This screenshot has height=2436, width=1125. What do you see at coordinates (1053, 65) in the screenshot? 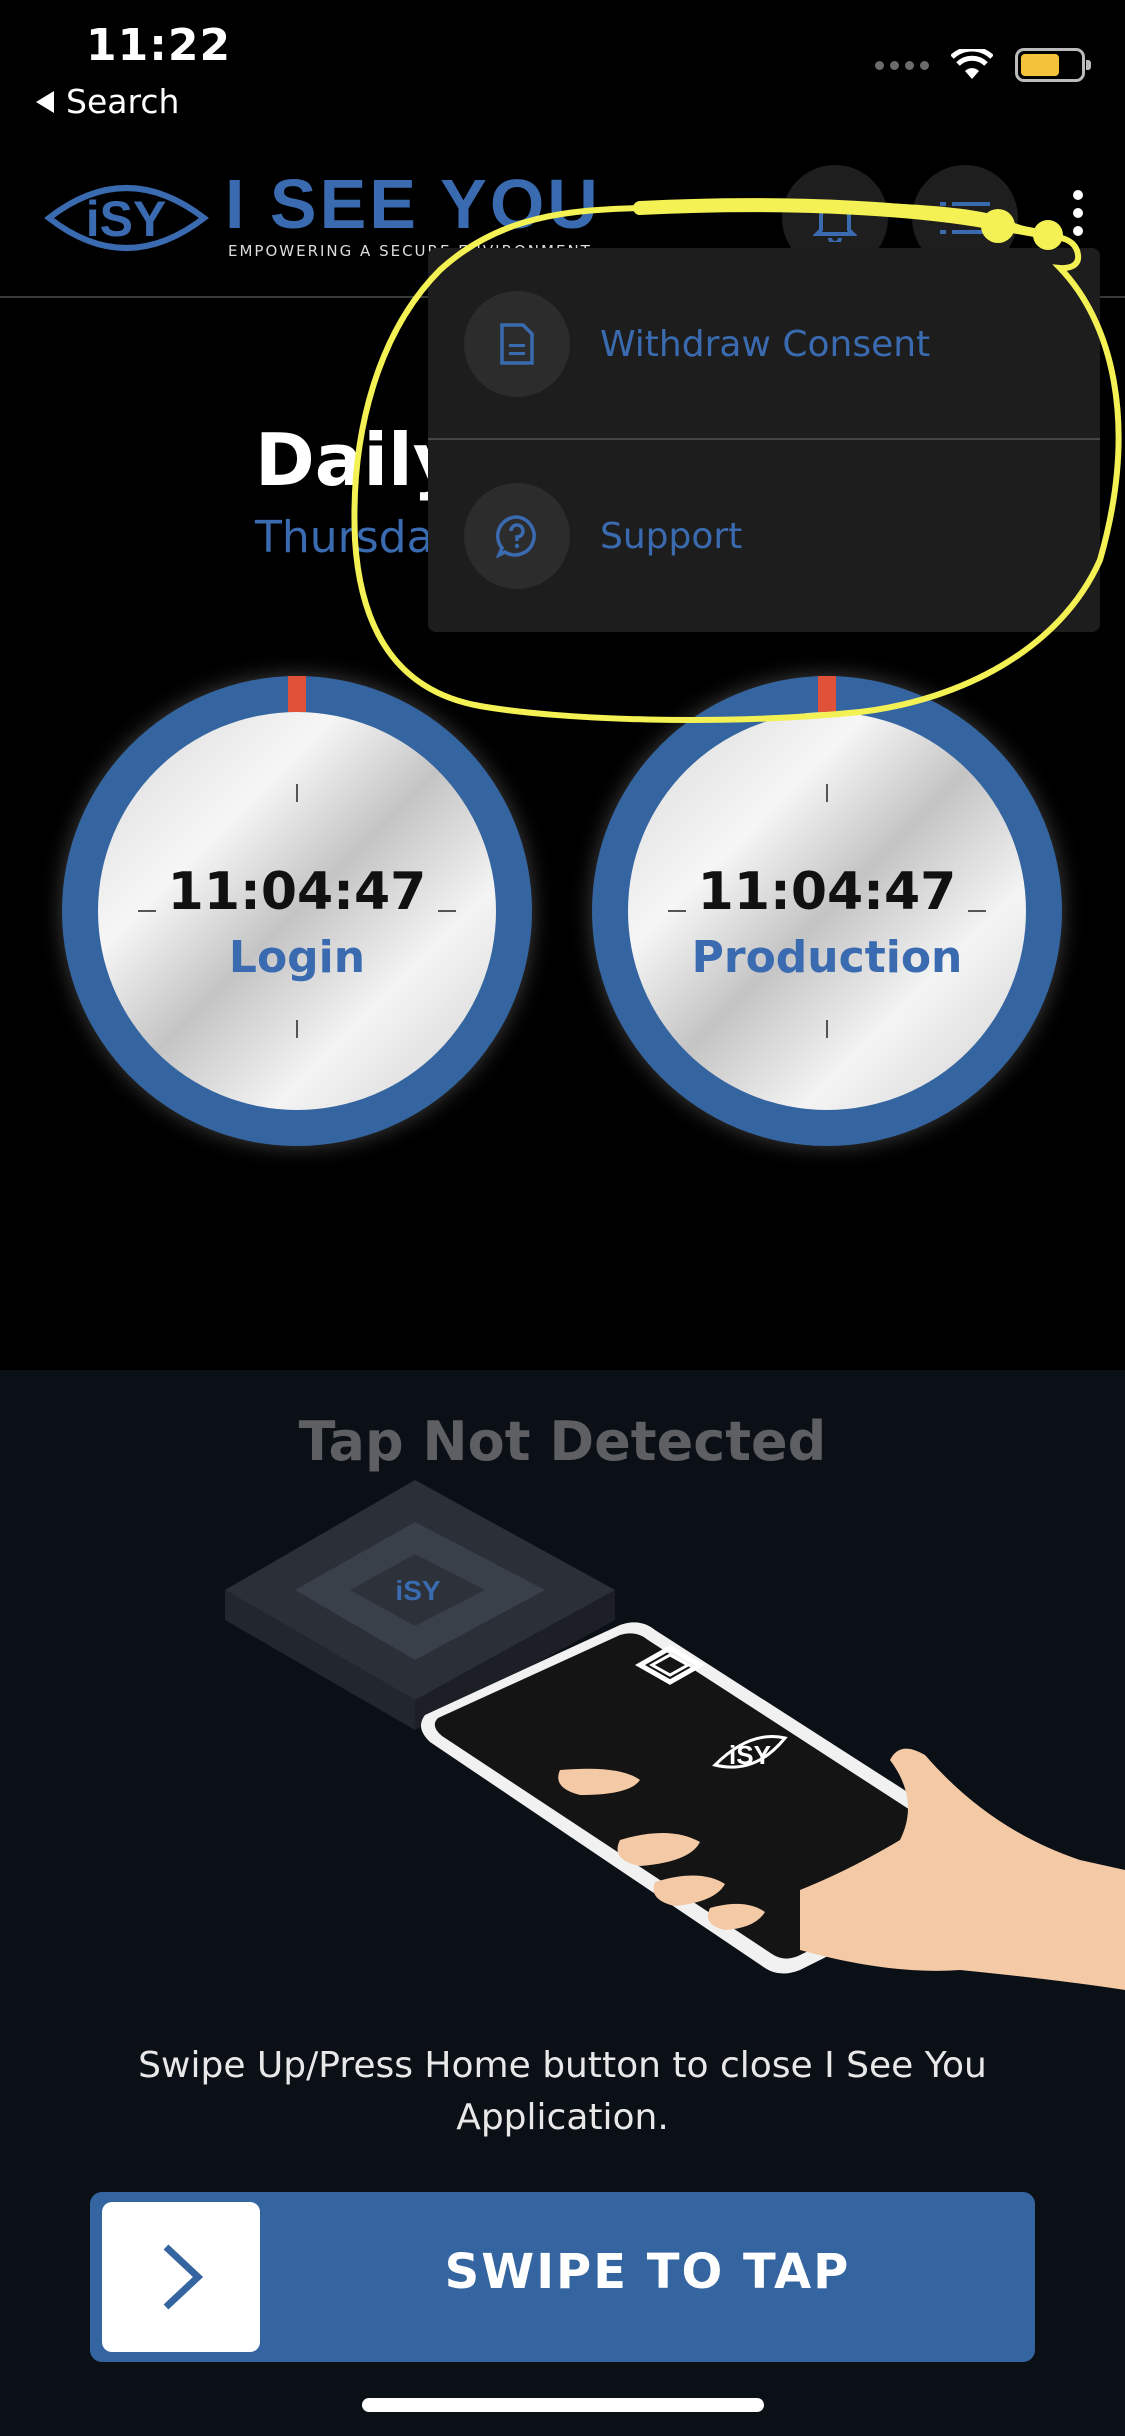
I see `battery-icon` at bounding box center [1053, 65].